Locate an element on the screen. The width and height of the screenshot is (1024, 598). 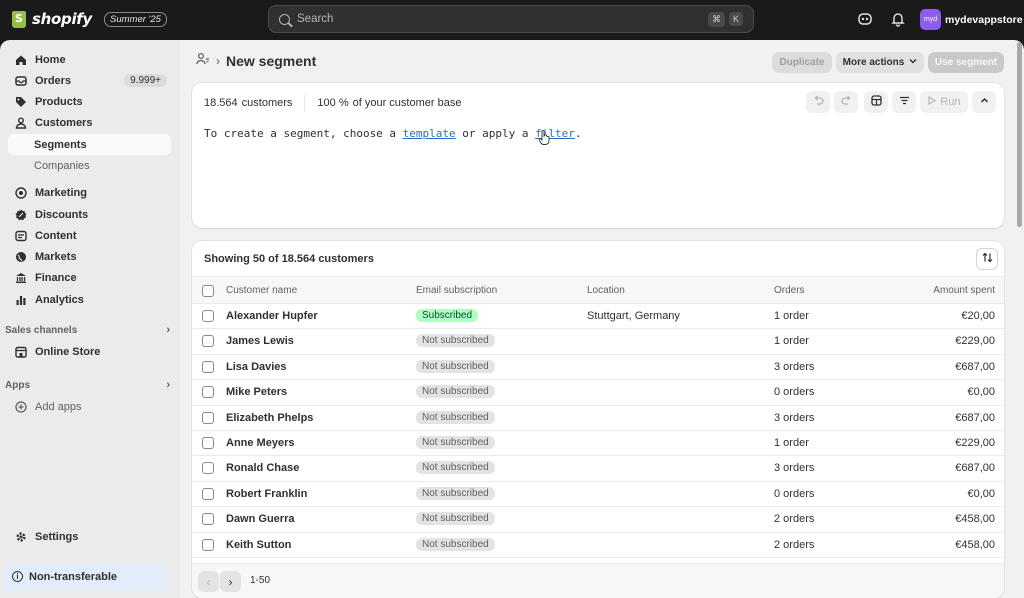
base-suffix: of your customer base is located at coordinates (407, 103).